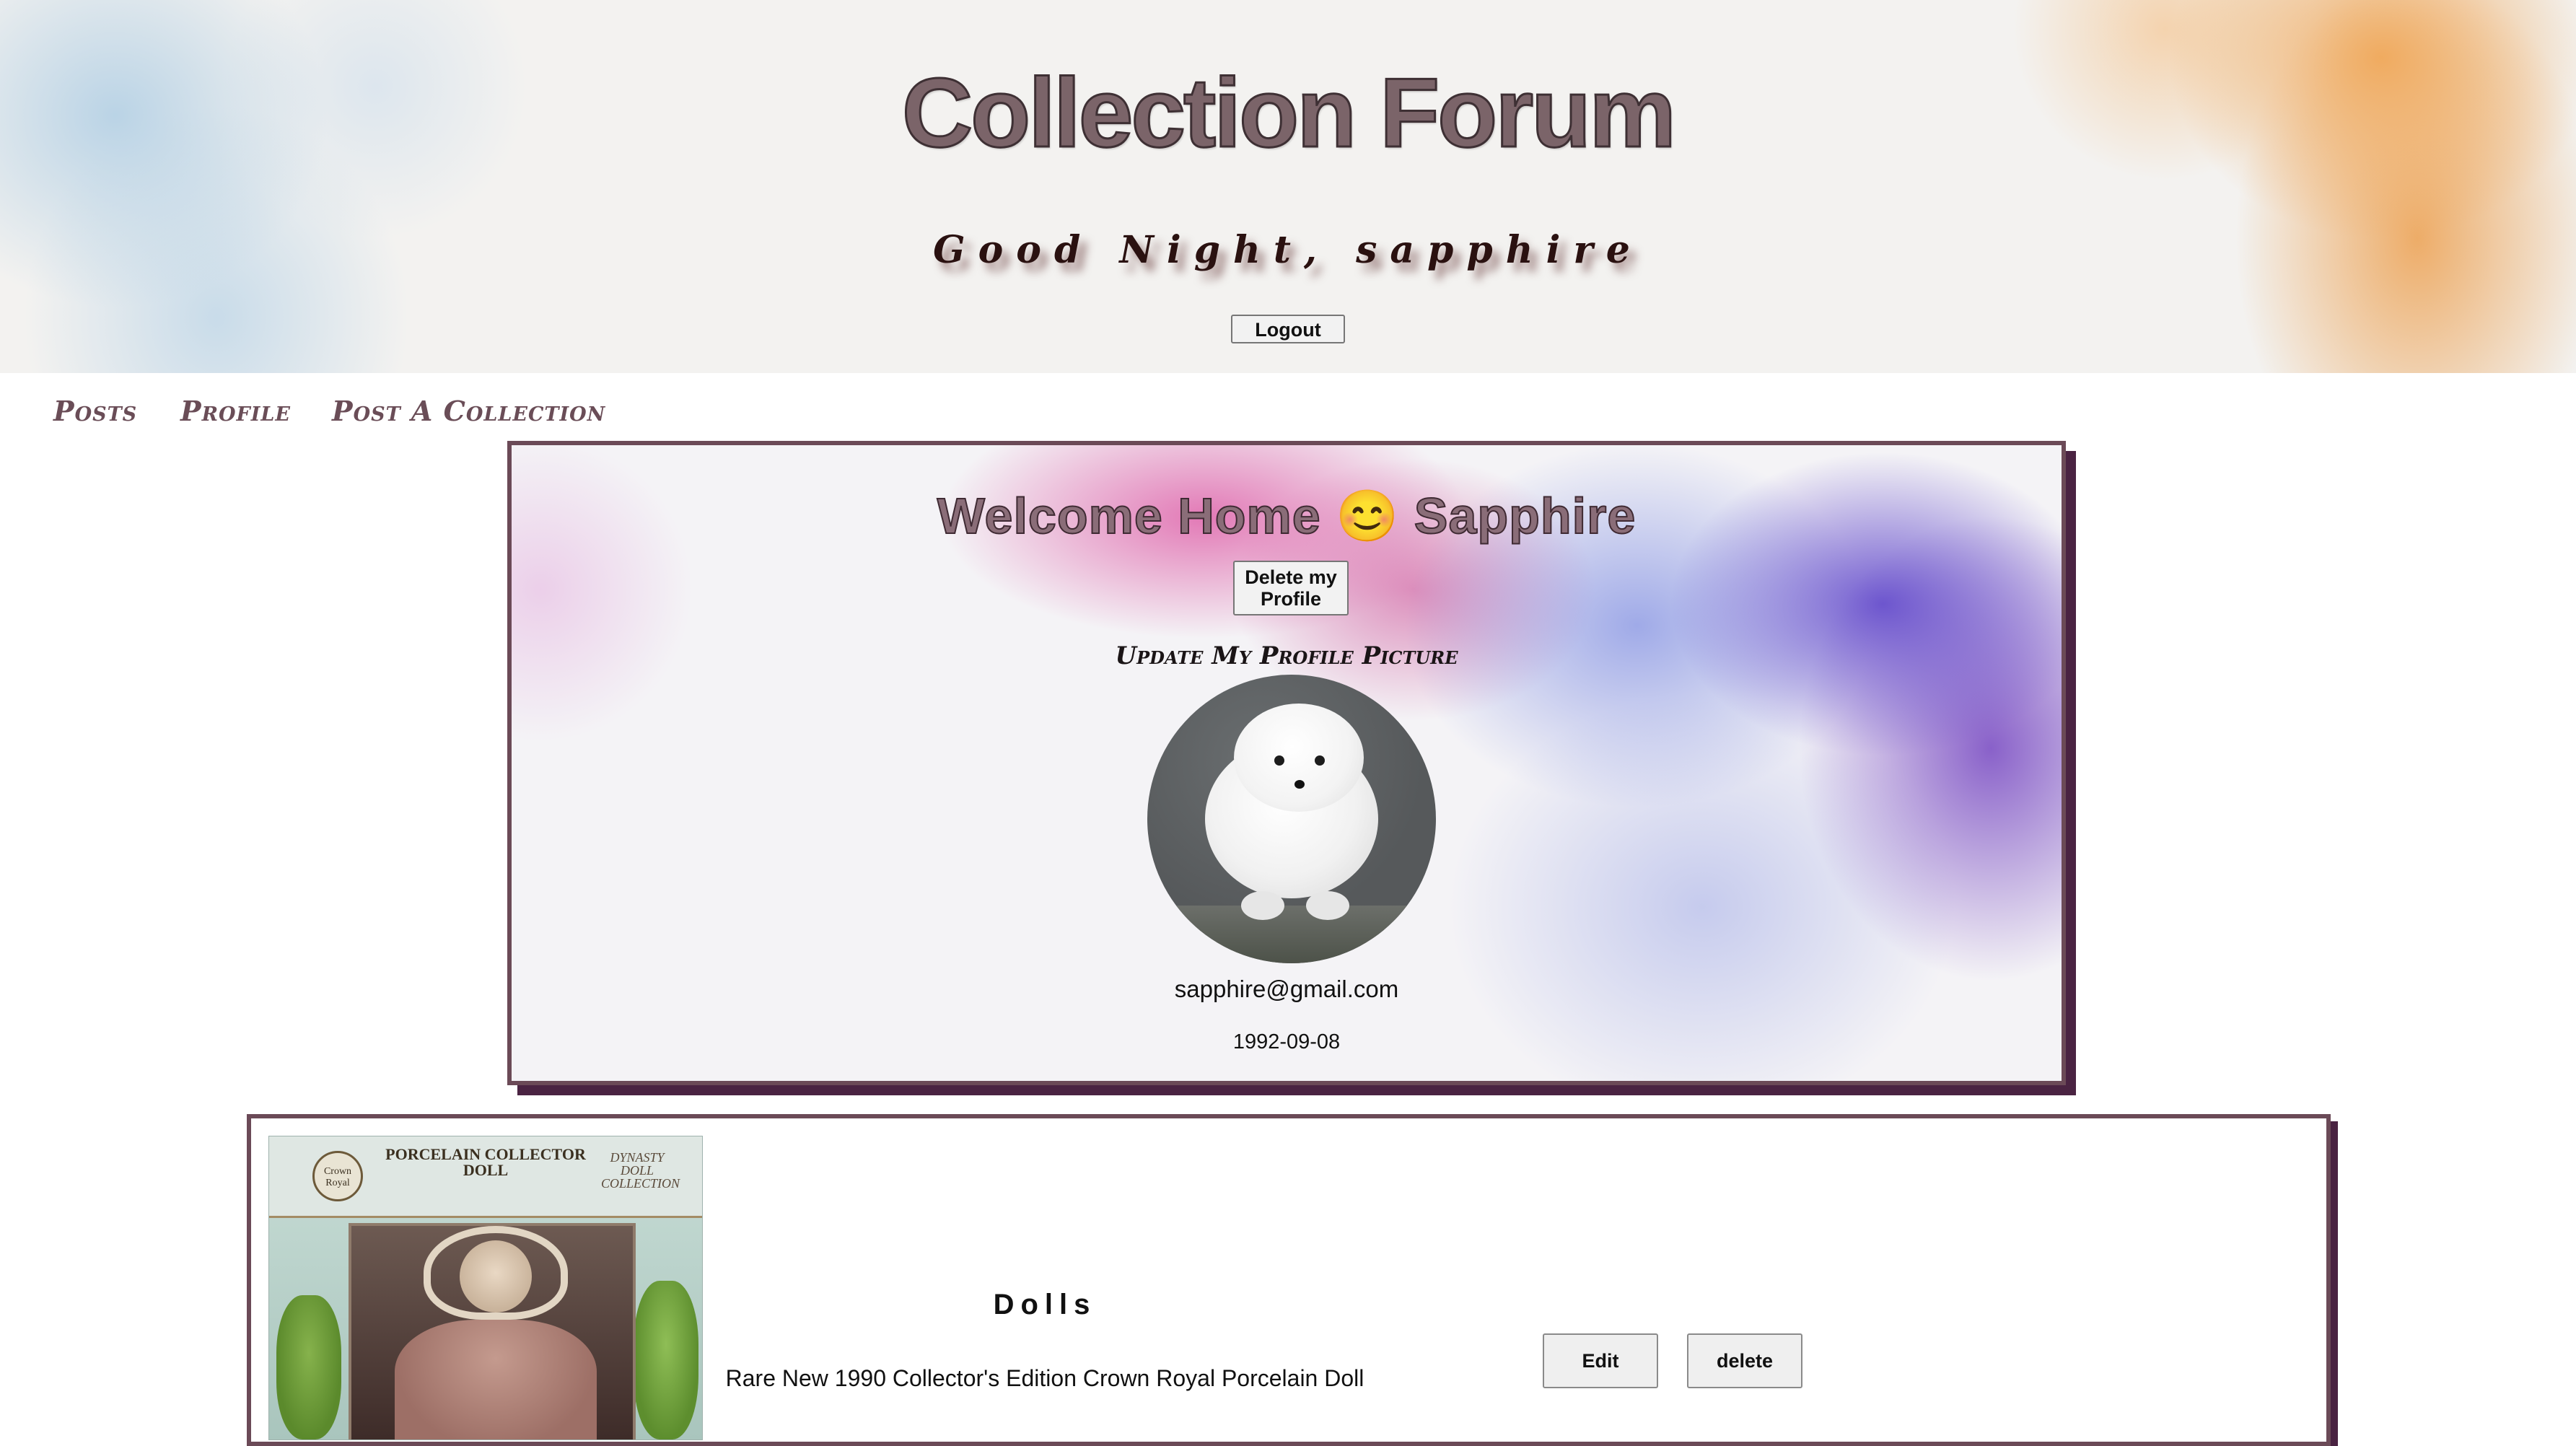 Image resolution: width=2576 pixels, height=1446 pixels. Describe the element at coordinates (308, 1367) in the screenshot. I see `tree-left` at that location.